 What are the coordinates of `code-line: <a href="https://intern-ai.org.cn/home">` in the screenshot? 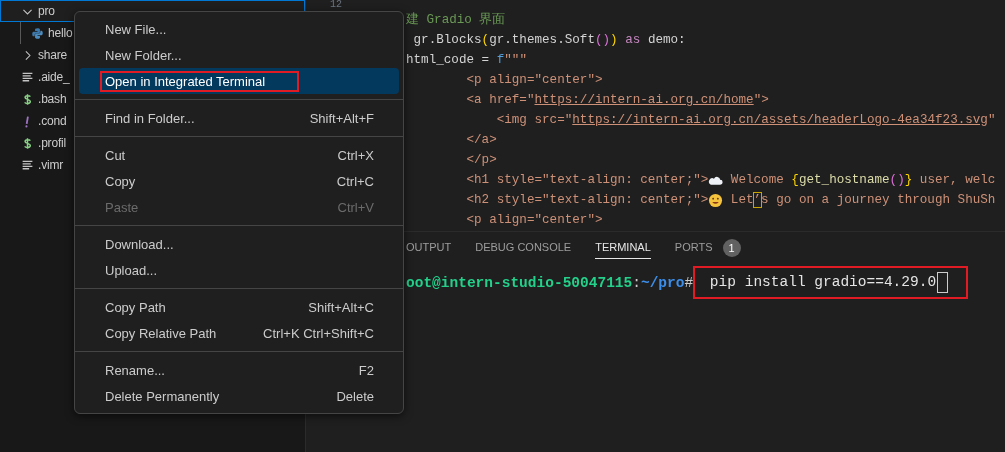 It's located at (617, 100).